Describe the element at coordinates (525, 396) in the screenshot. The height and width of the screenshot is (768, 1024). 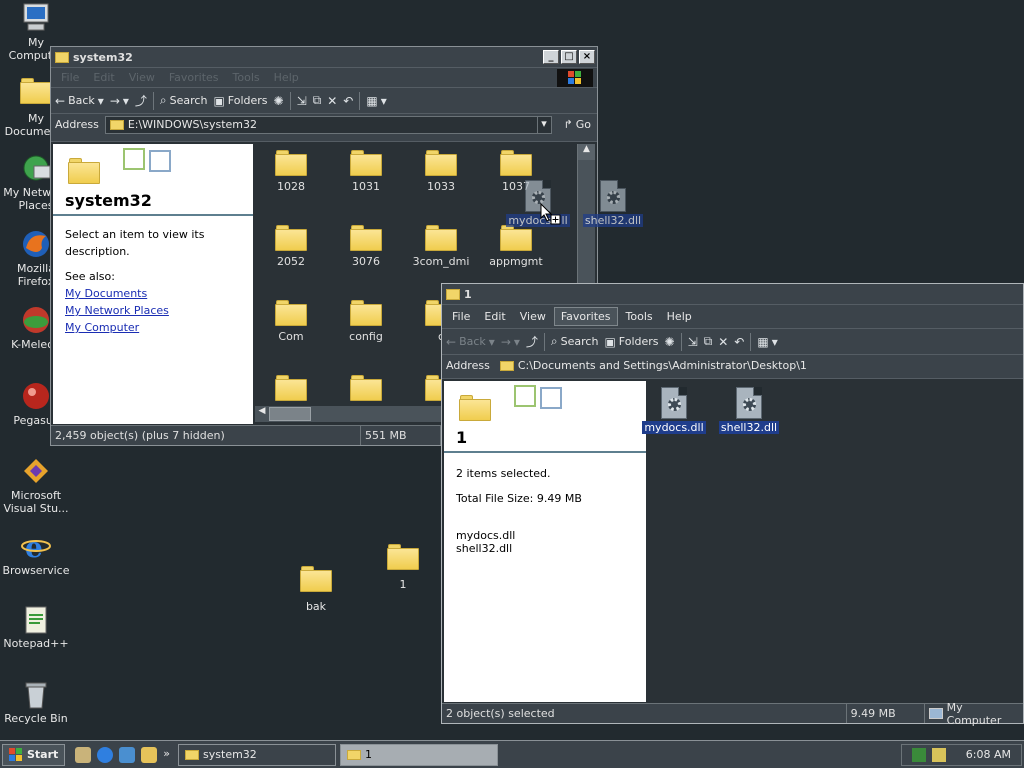
I see `decorative-frame` at that location.